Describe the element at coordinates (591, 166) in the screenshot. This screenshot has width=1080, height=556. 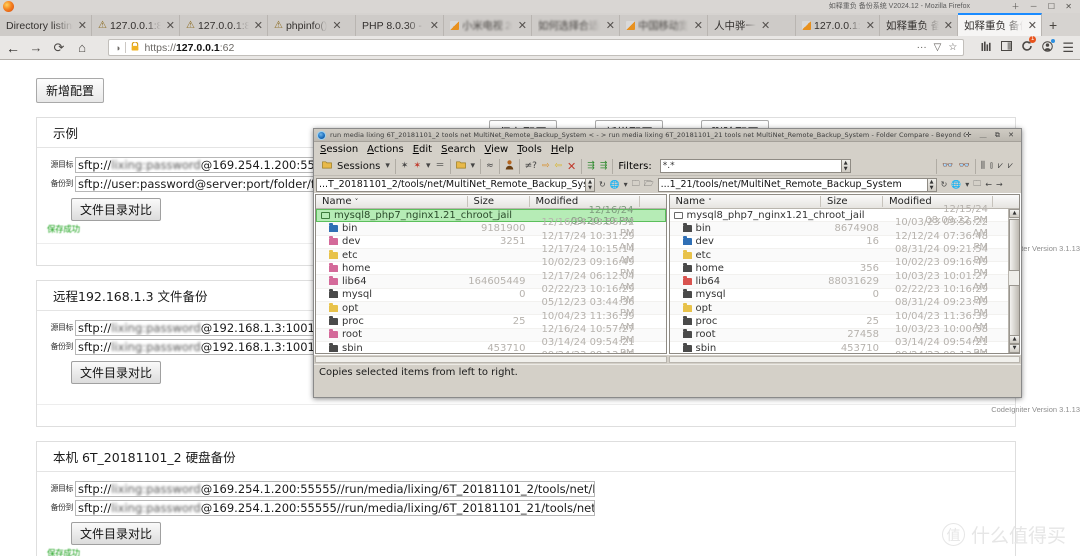
I see `sync-left-icon: ⇶` at that location.